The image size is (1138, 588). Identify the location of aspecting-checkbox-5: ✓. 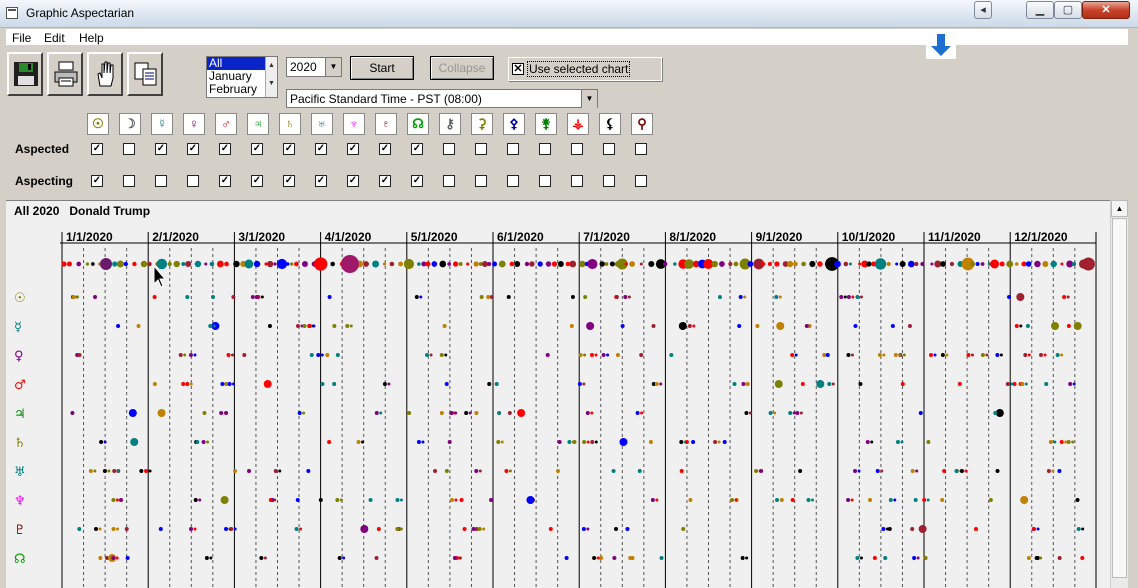
(257, 181).